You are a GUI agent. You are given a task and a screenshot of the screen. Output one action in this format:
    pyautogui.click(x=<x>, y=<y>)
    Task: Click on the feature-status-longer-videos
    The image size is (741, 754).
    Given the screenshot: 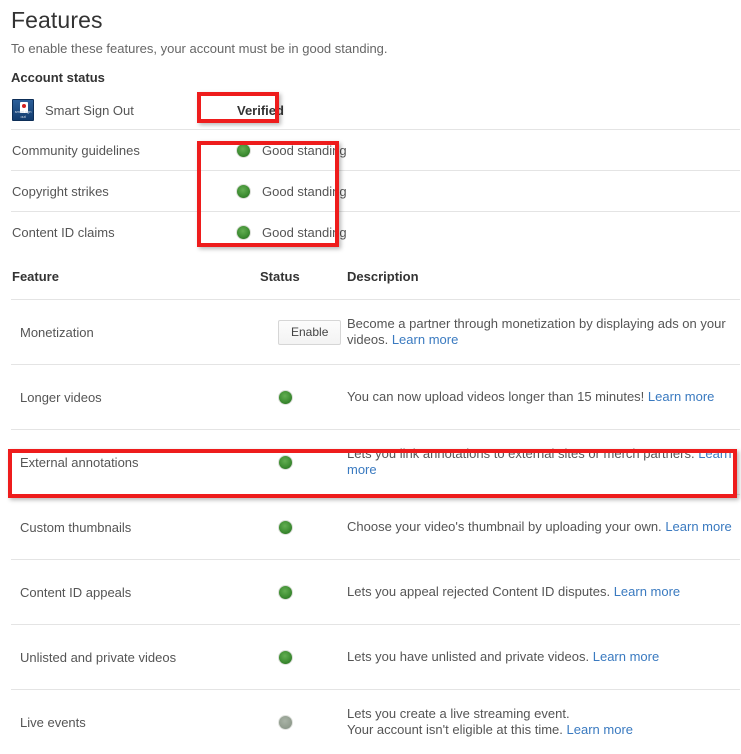 What is the action you would take?
    pyautogui.click(x=303, y=397)
    